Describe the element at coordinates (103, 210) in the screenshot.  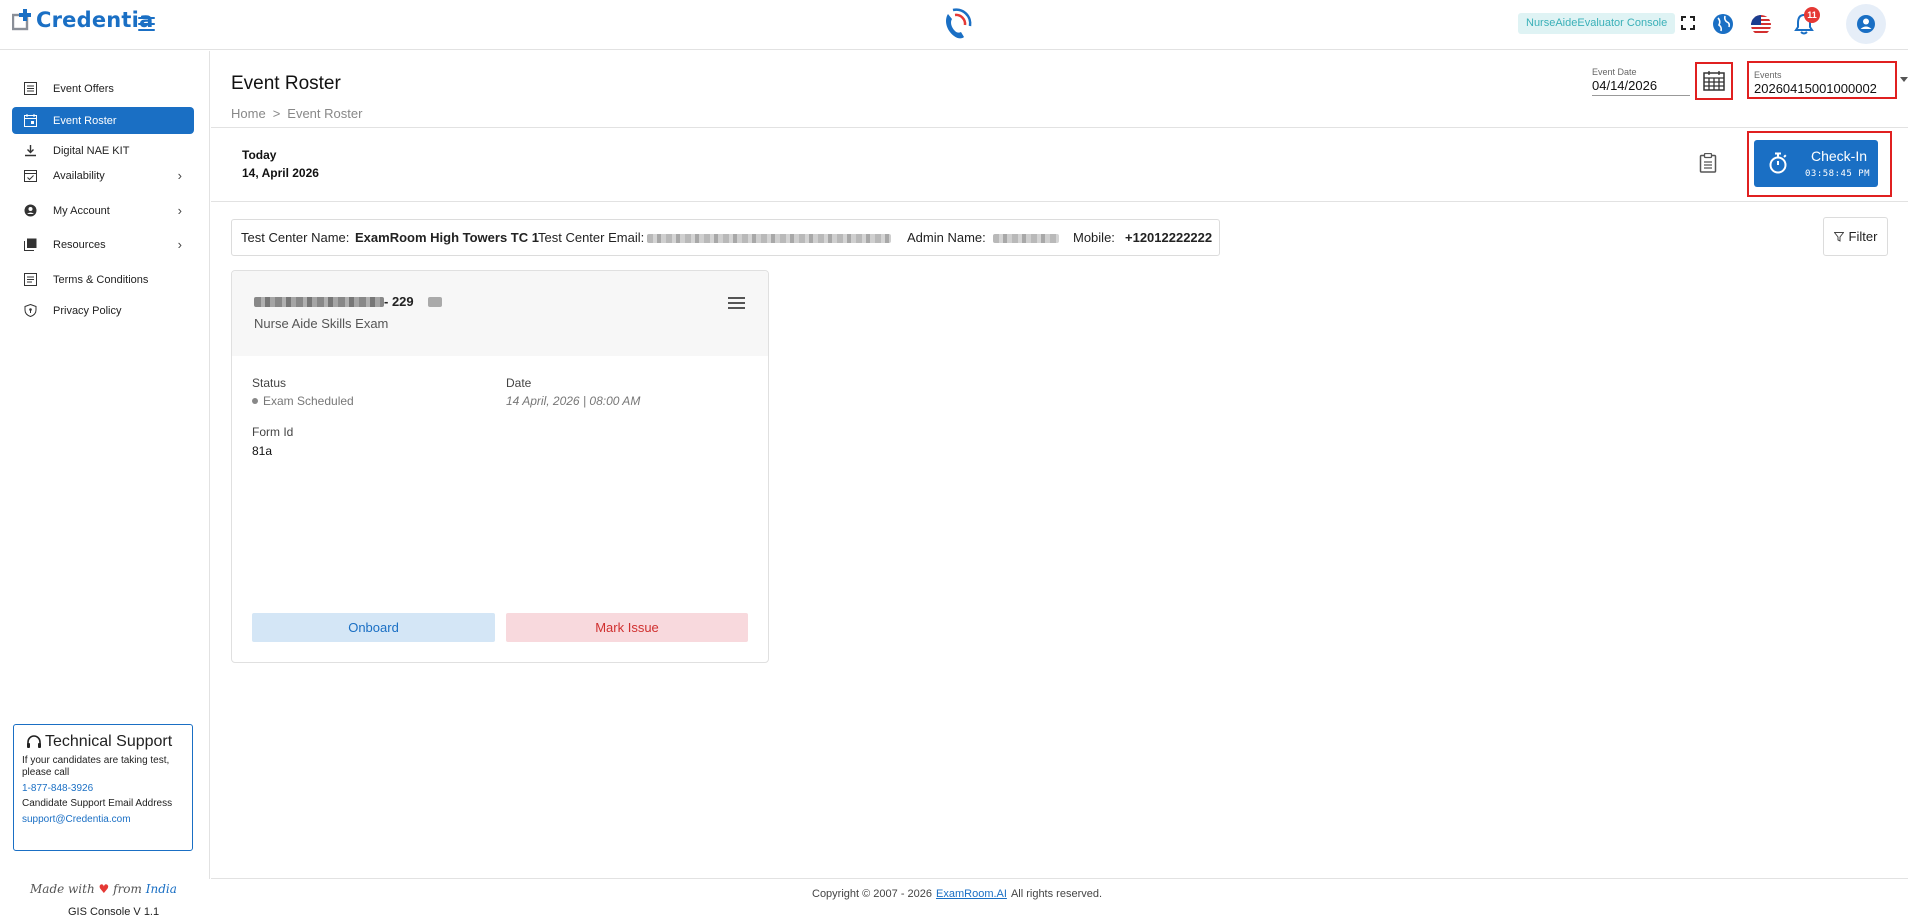
I see `sidebar-item-my-account: My Account ›` at that location.